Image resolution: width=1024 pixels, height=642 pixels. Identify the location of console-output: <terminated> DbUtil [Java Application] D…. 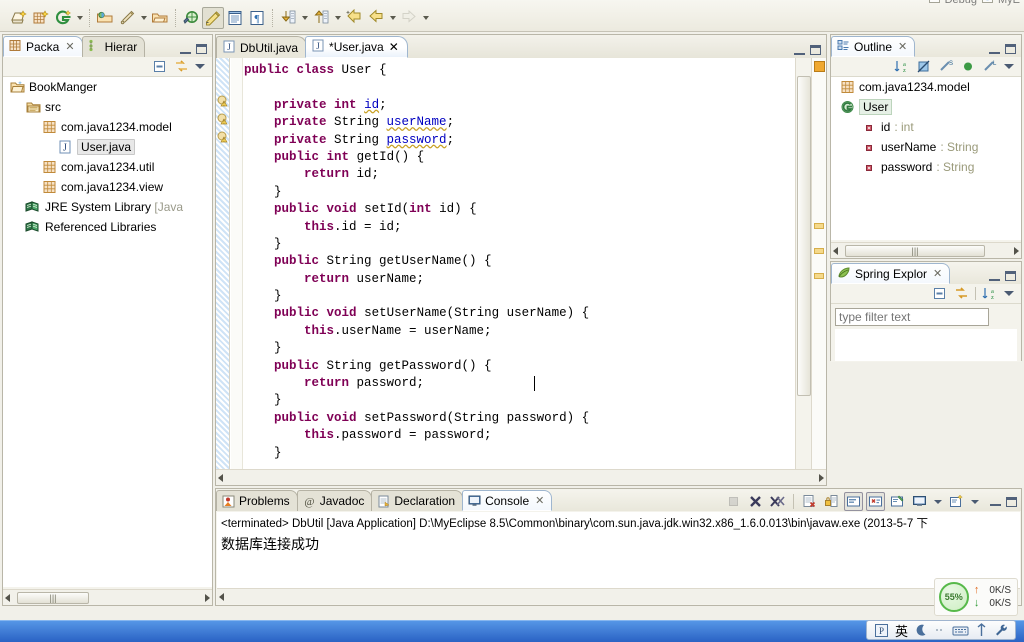
(618, 558).